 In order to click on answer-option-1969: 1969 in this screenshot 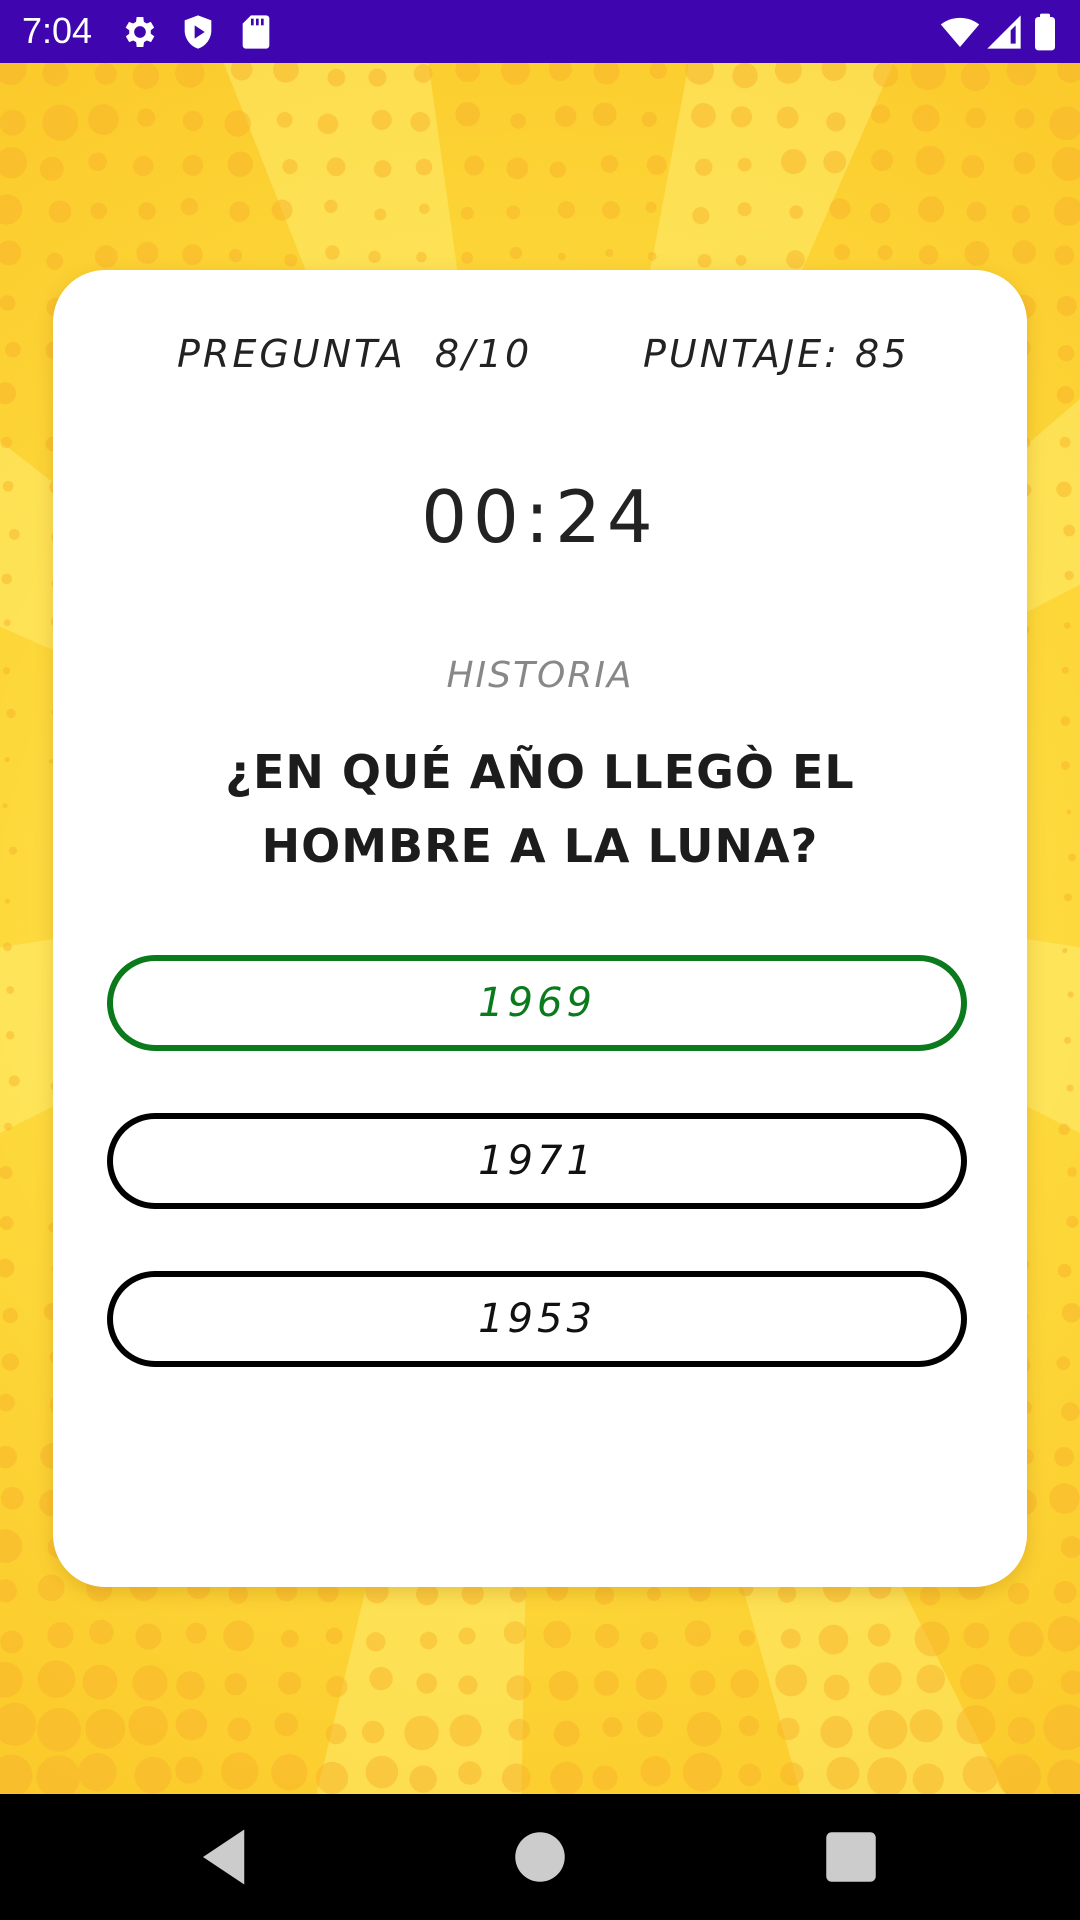, I will do `click(537, 1003)`.